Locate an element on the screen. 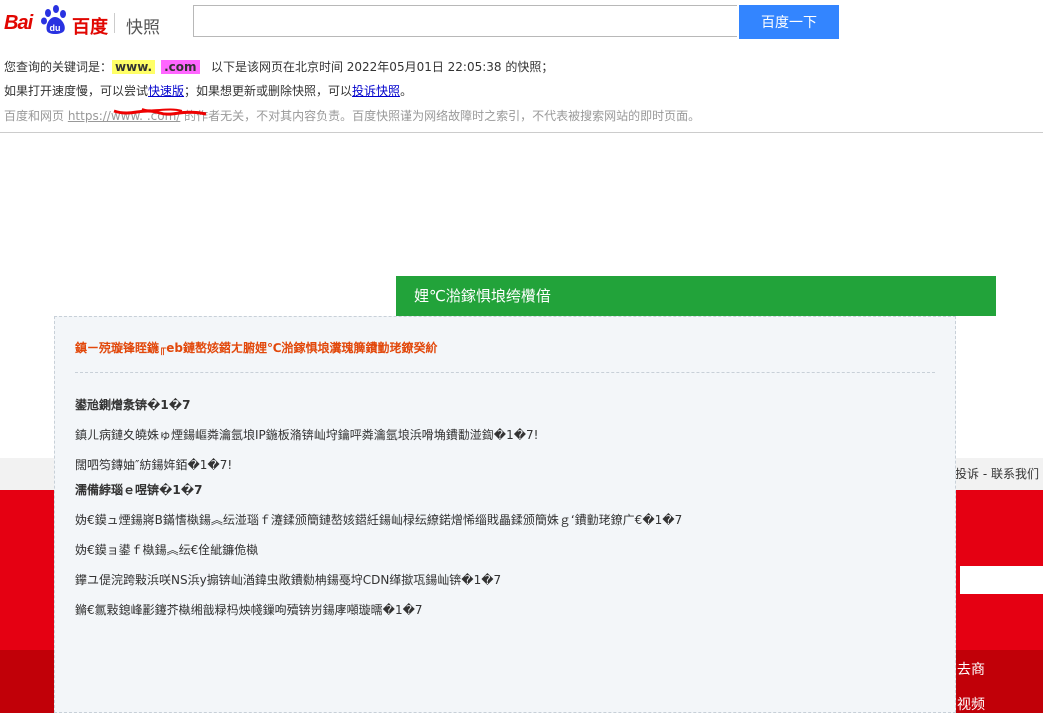 This screenshot has height=714, width=1043. logo-divider is located at coordinates (114, 23).